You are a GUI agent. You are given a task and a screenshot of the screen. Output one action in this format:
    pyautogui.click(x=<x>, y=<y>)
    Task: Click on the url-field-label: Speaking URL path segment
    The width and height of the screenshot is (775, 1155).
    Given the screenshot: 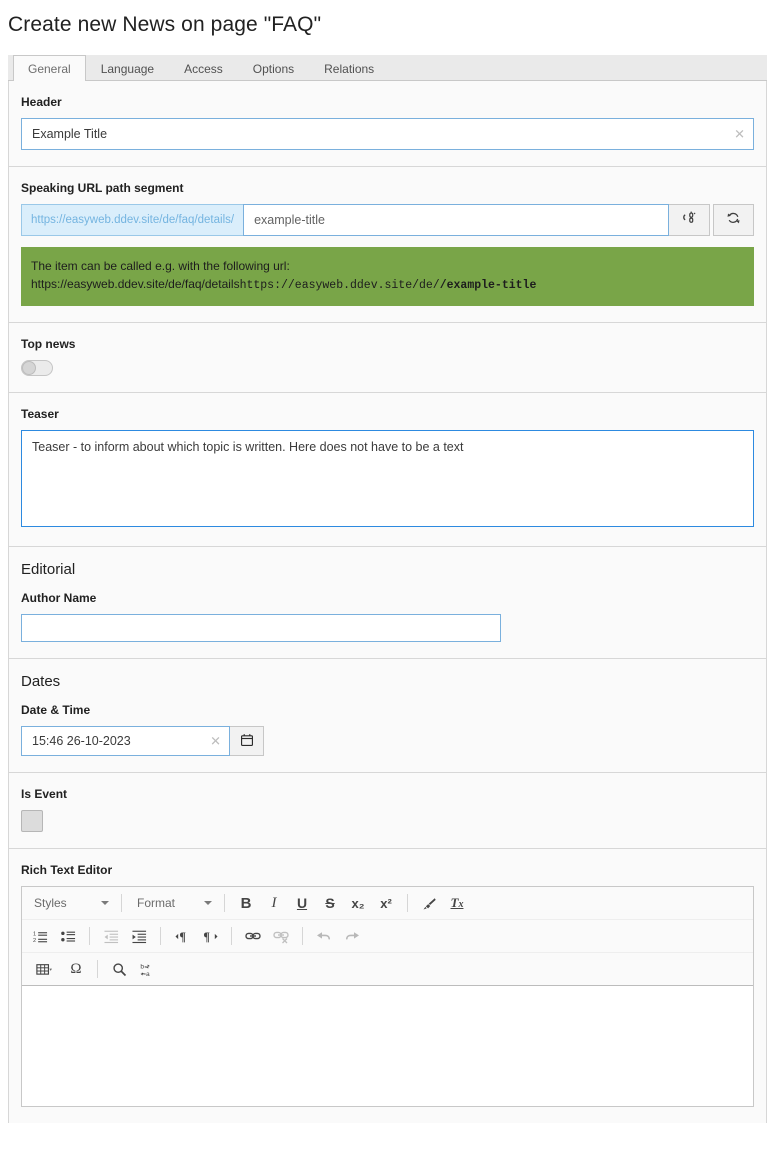 What is the action you would take?
    pyautogui.click(x=102, y=188)
    